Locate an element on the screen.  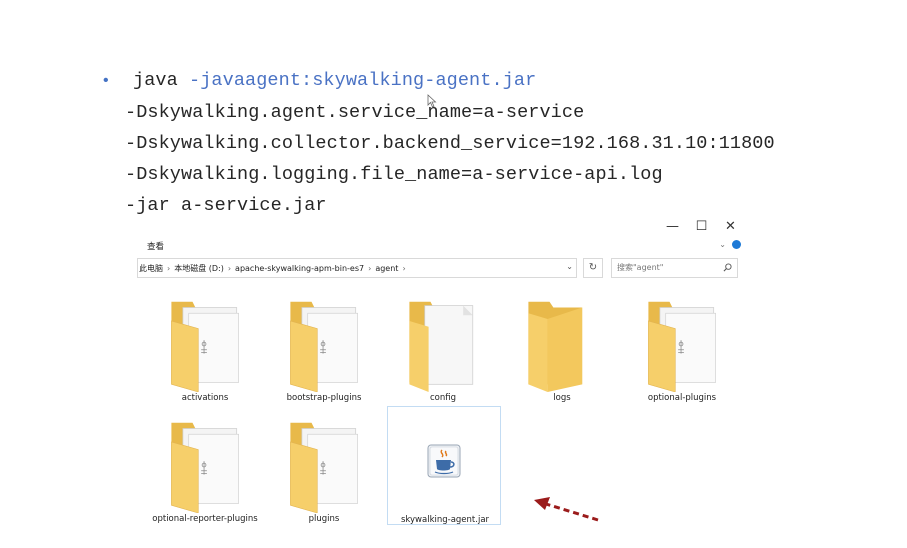
folder-optional-plugins: optional-plugins is located at coordinates (682, 349).